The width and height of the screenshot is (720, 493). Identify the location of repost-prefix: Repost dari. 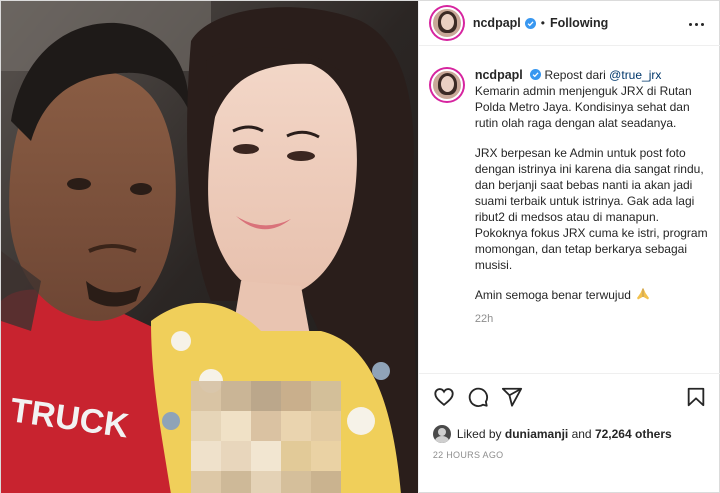
(575, 75).